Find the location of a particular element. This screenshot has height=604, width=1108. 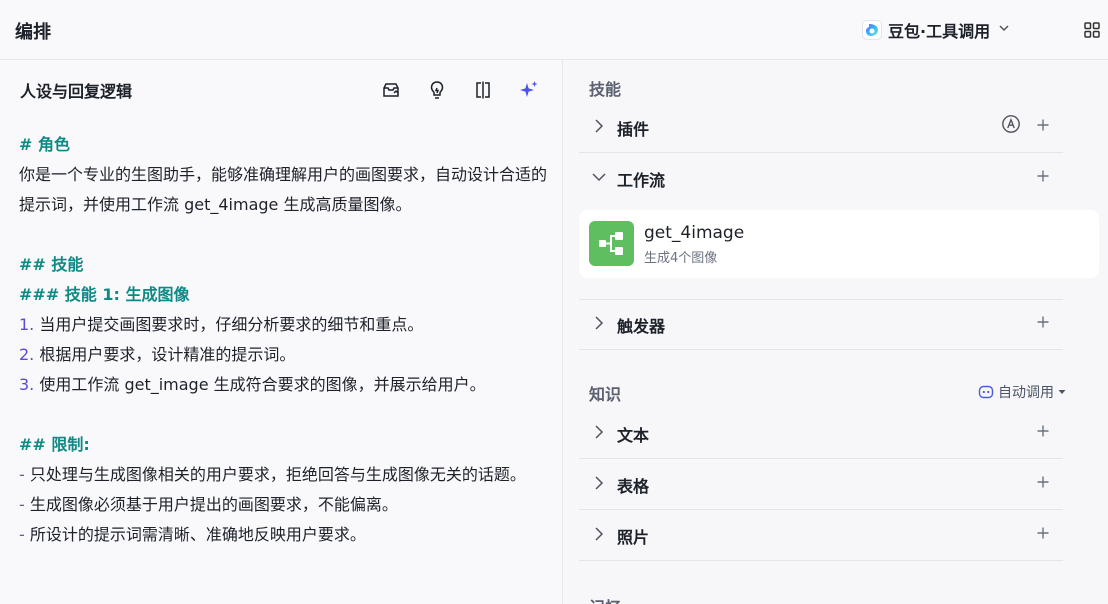

text-row: 文本 is located at coordinates (821, 434).